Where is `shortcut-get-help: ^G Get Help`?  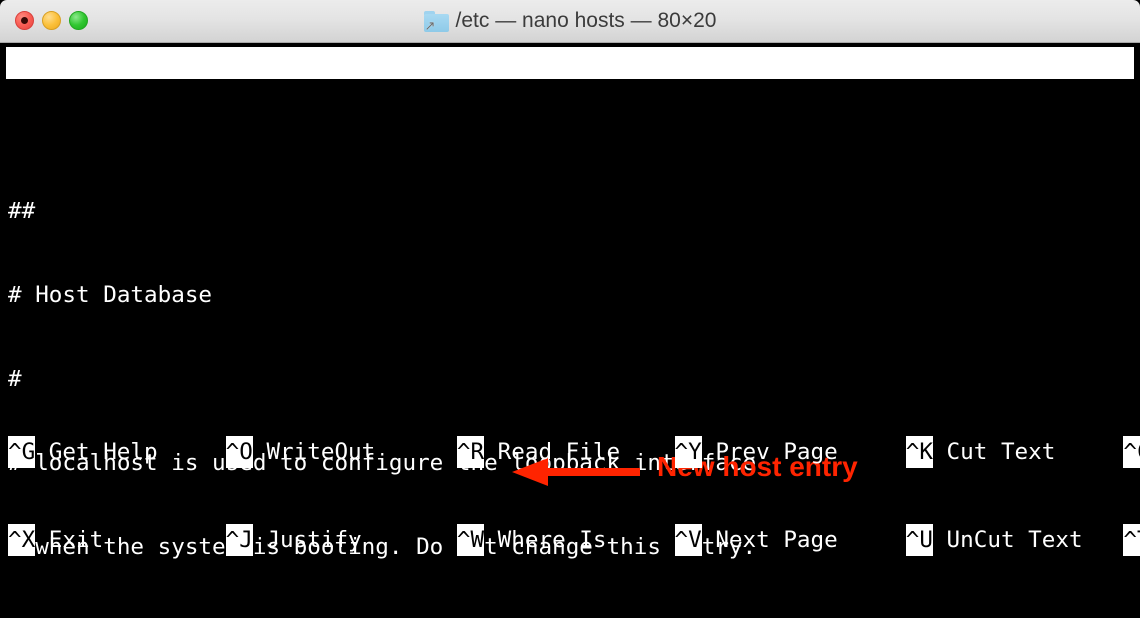 shortcut-get-help: ^G Get Help is located at coordinates (117, 452).